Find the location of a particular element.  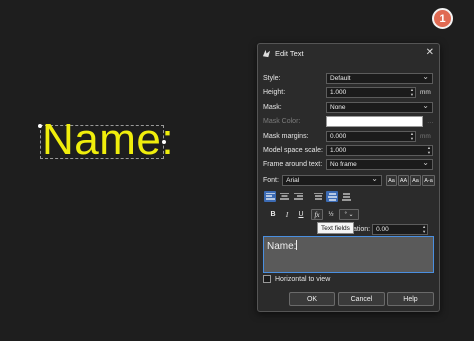

horizontal-to-view-row: Horizontal to view is located at coordinates (296, 279).